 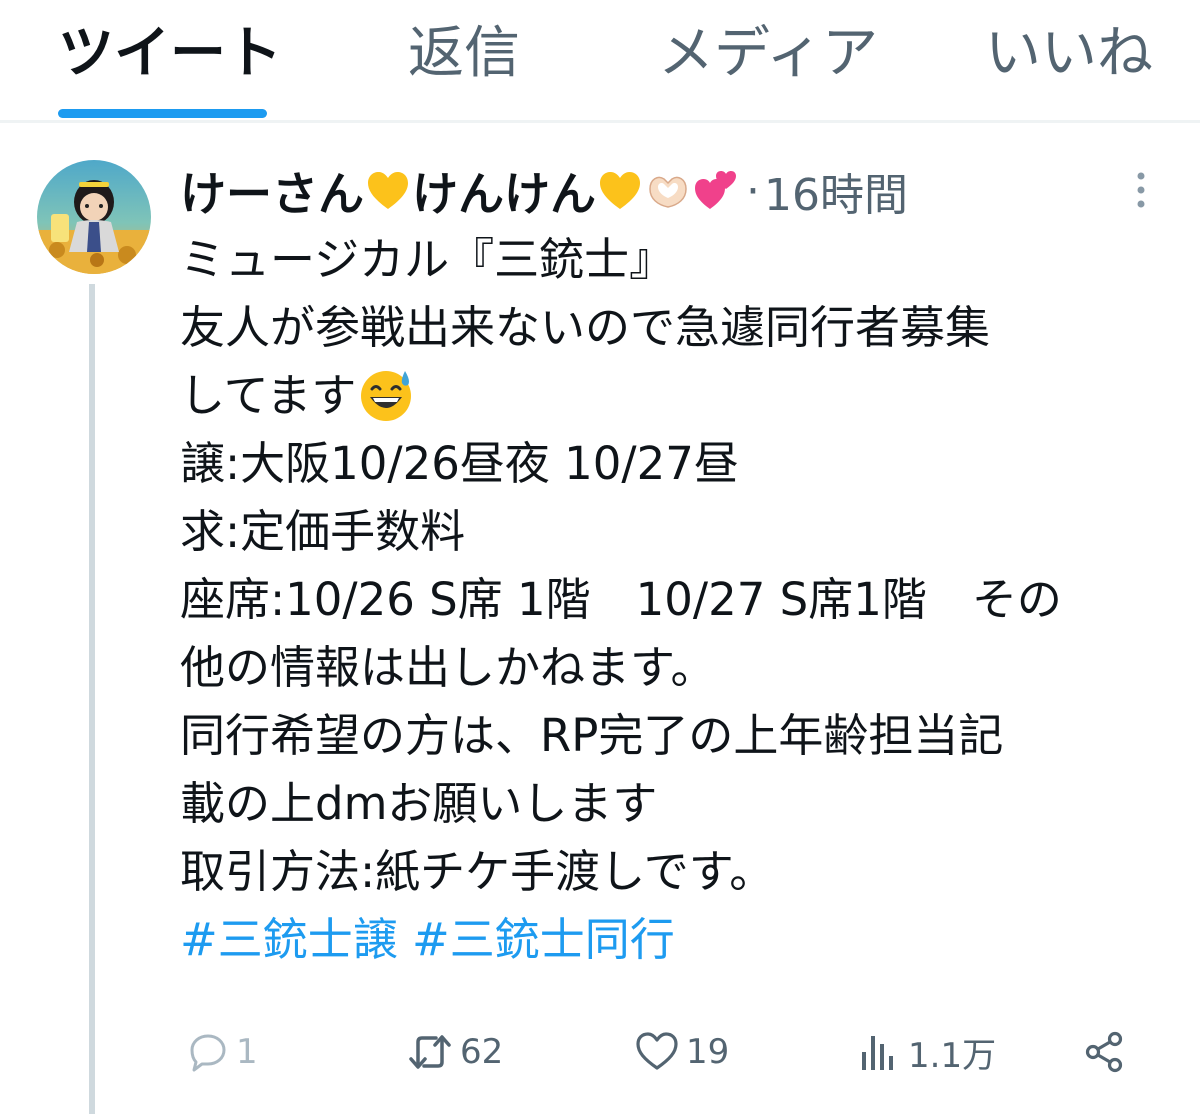 I want to click on tweet-line: 譲:大阪10/26昼夜 10/27昼, so click(x=459, y=463).